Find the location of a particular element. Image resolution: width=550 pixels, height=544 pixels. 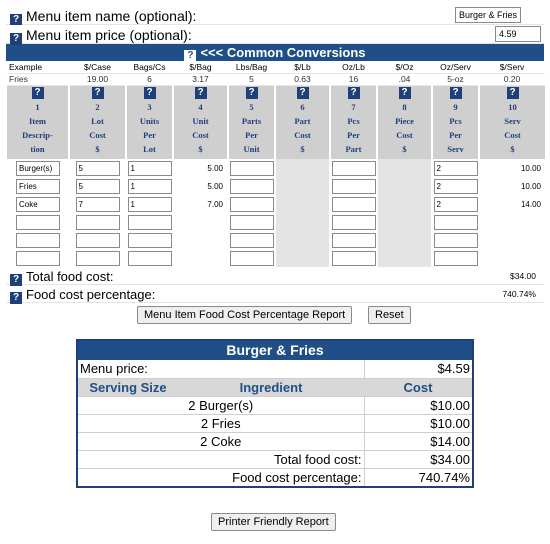

column-label-line: Part is located at coordinates (302, 121).